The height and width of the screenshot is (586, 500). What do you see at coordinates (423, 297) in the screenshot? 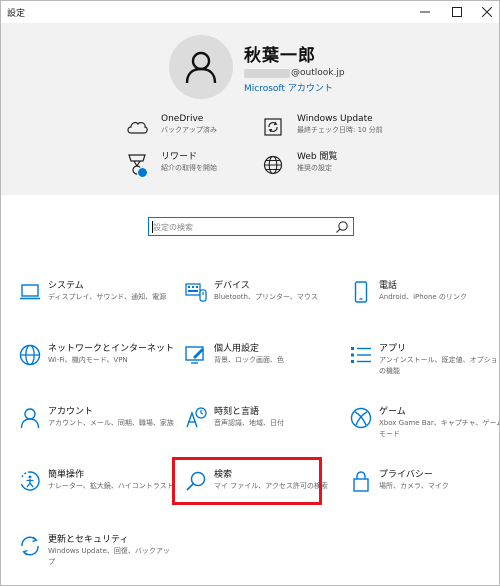
I see `tile-description: Android、iPhone のリンク` at bounding box center [423, 297].